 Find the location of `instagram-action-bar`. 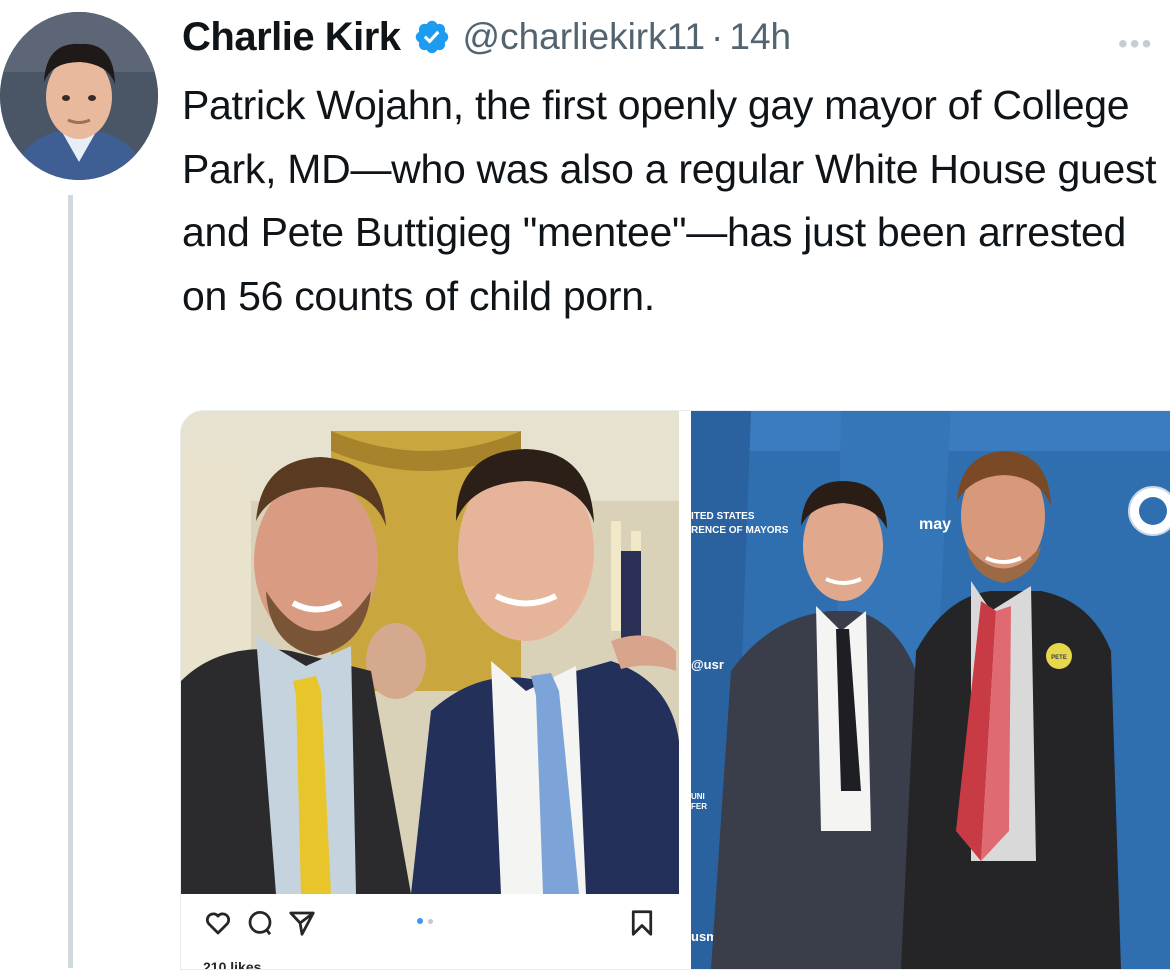

instagram-action-bar is located at coordinates (430, 924).